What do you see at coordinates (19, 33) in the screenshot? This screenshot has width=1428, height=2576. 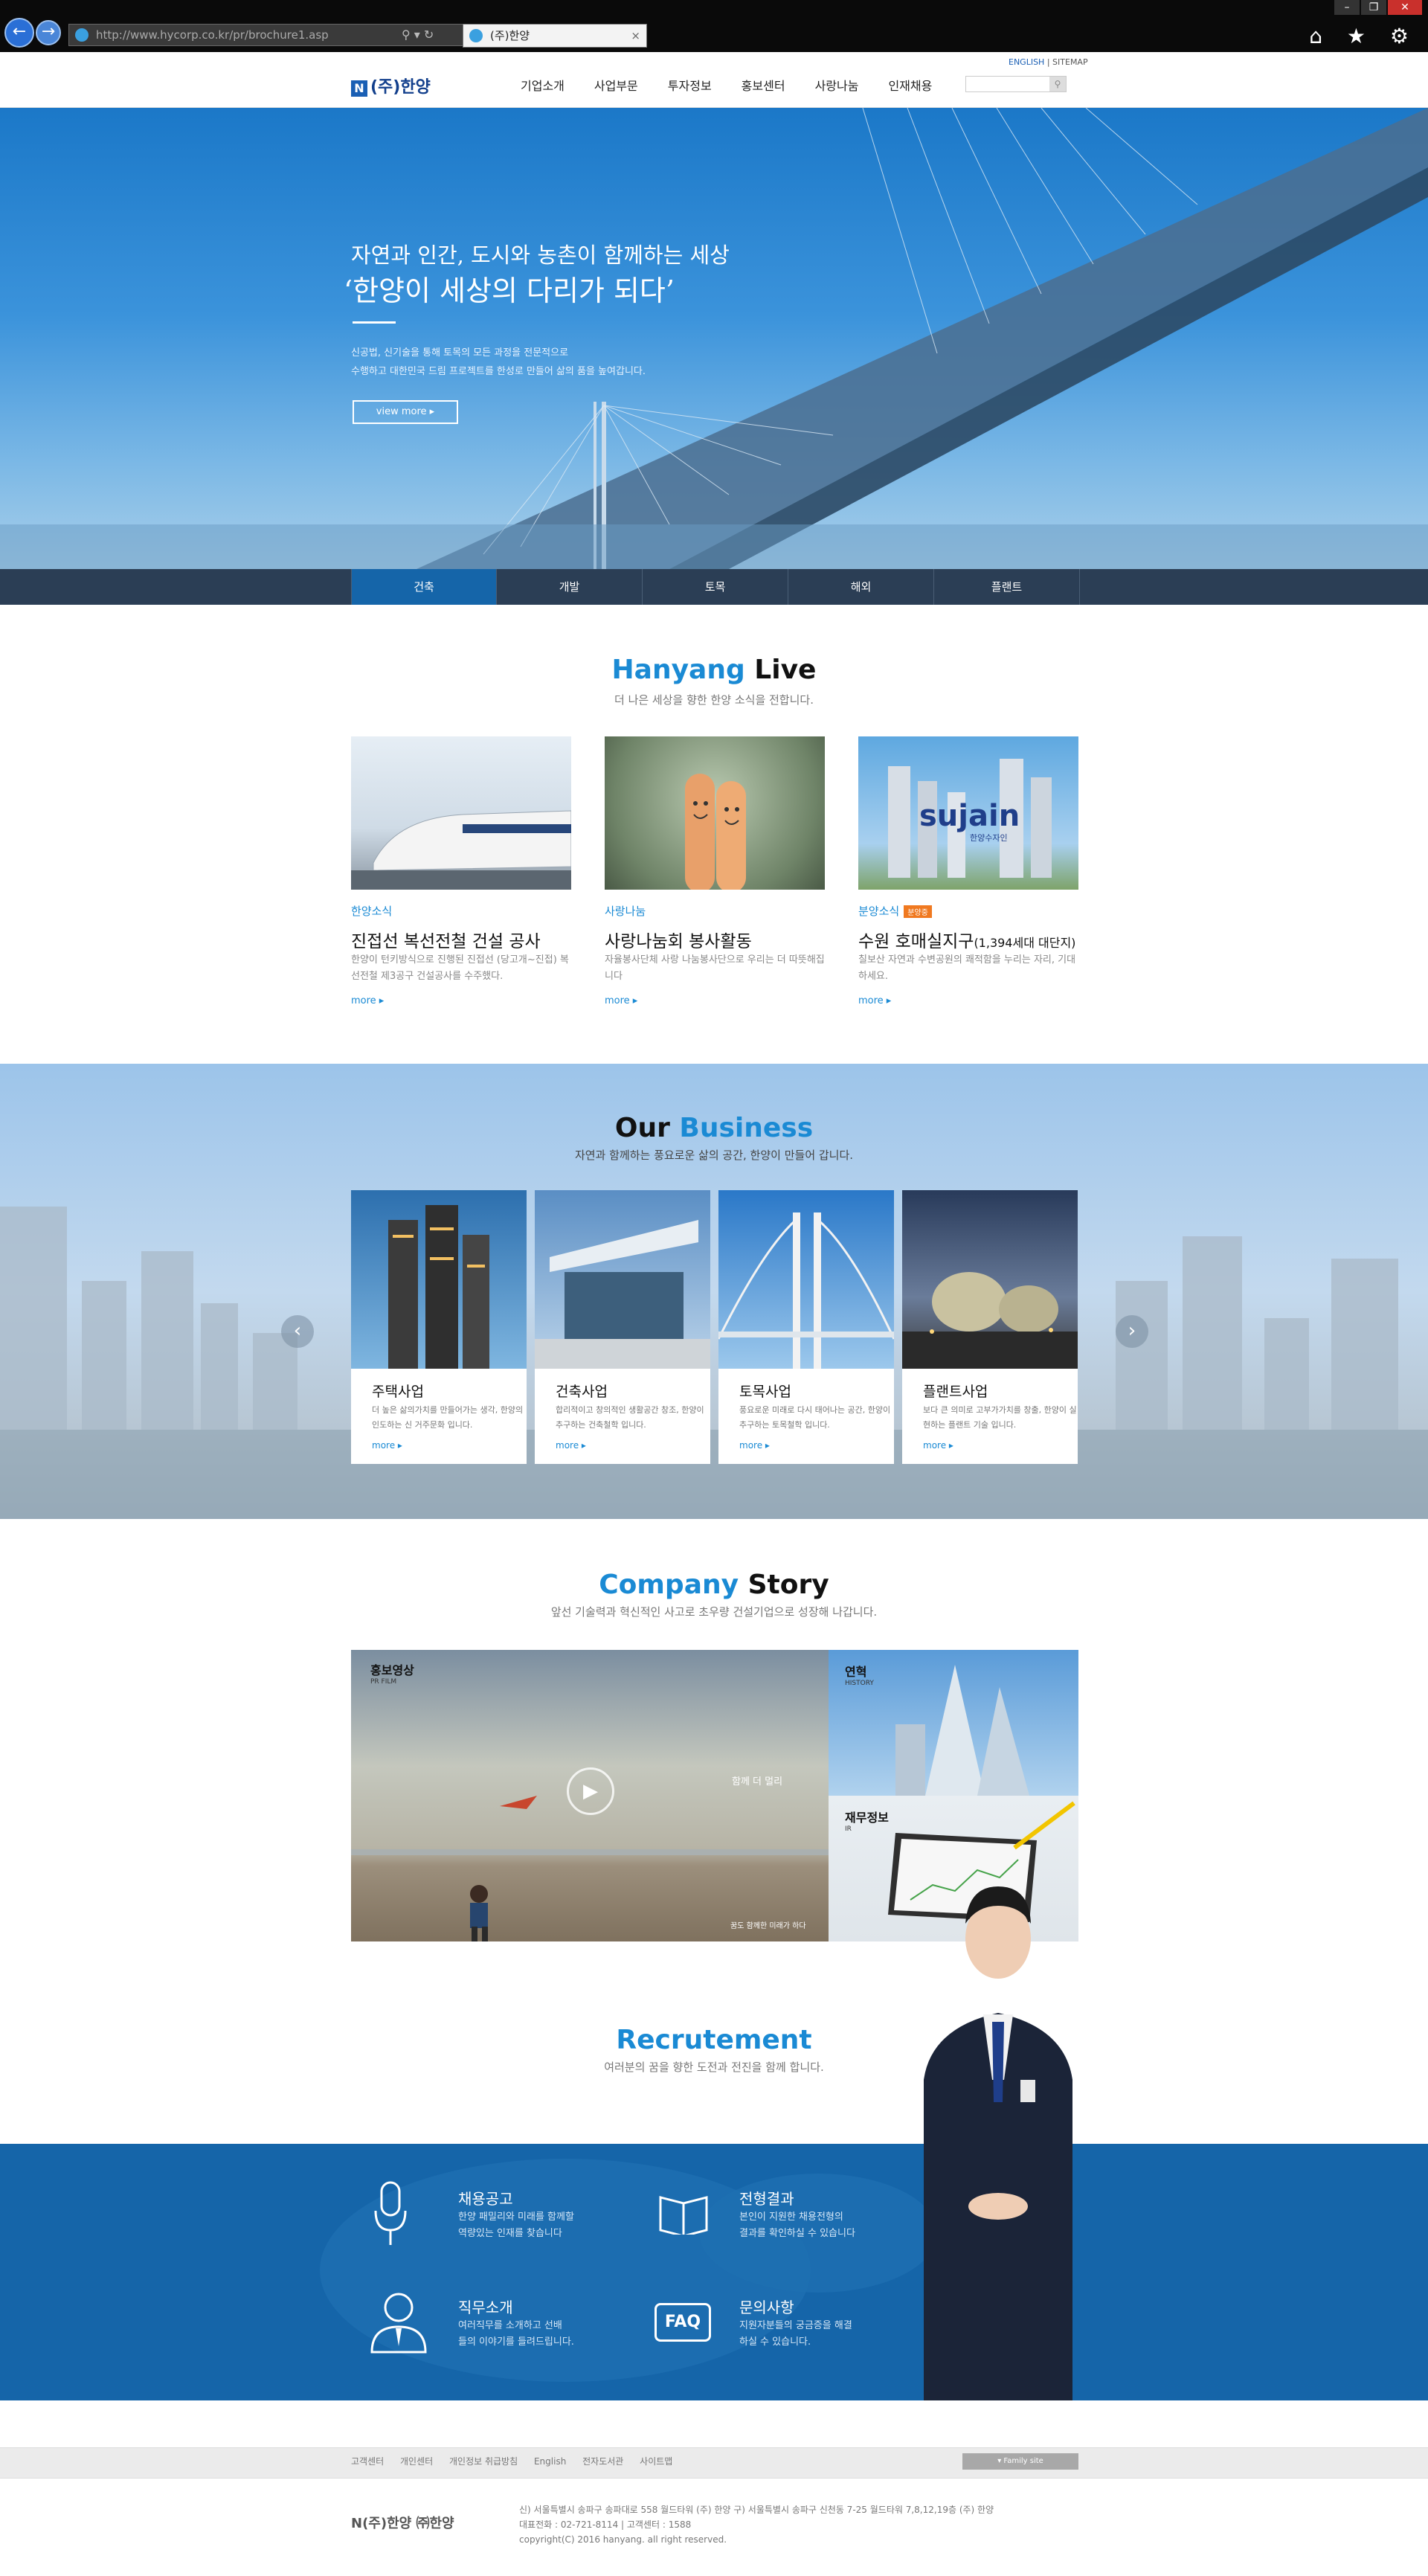 I see `back-button-icon: ←` at bounding box center [19, 33].